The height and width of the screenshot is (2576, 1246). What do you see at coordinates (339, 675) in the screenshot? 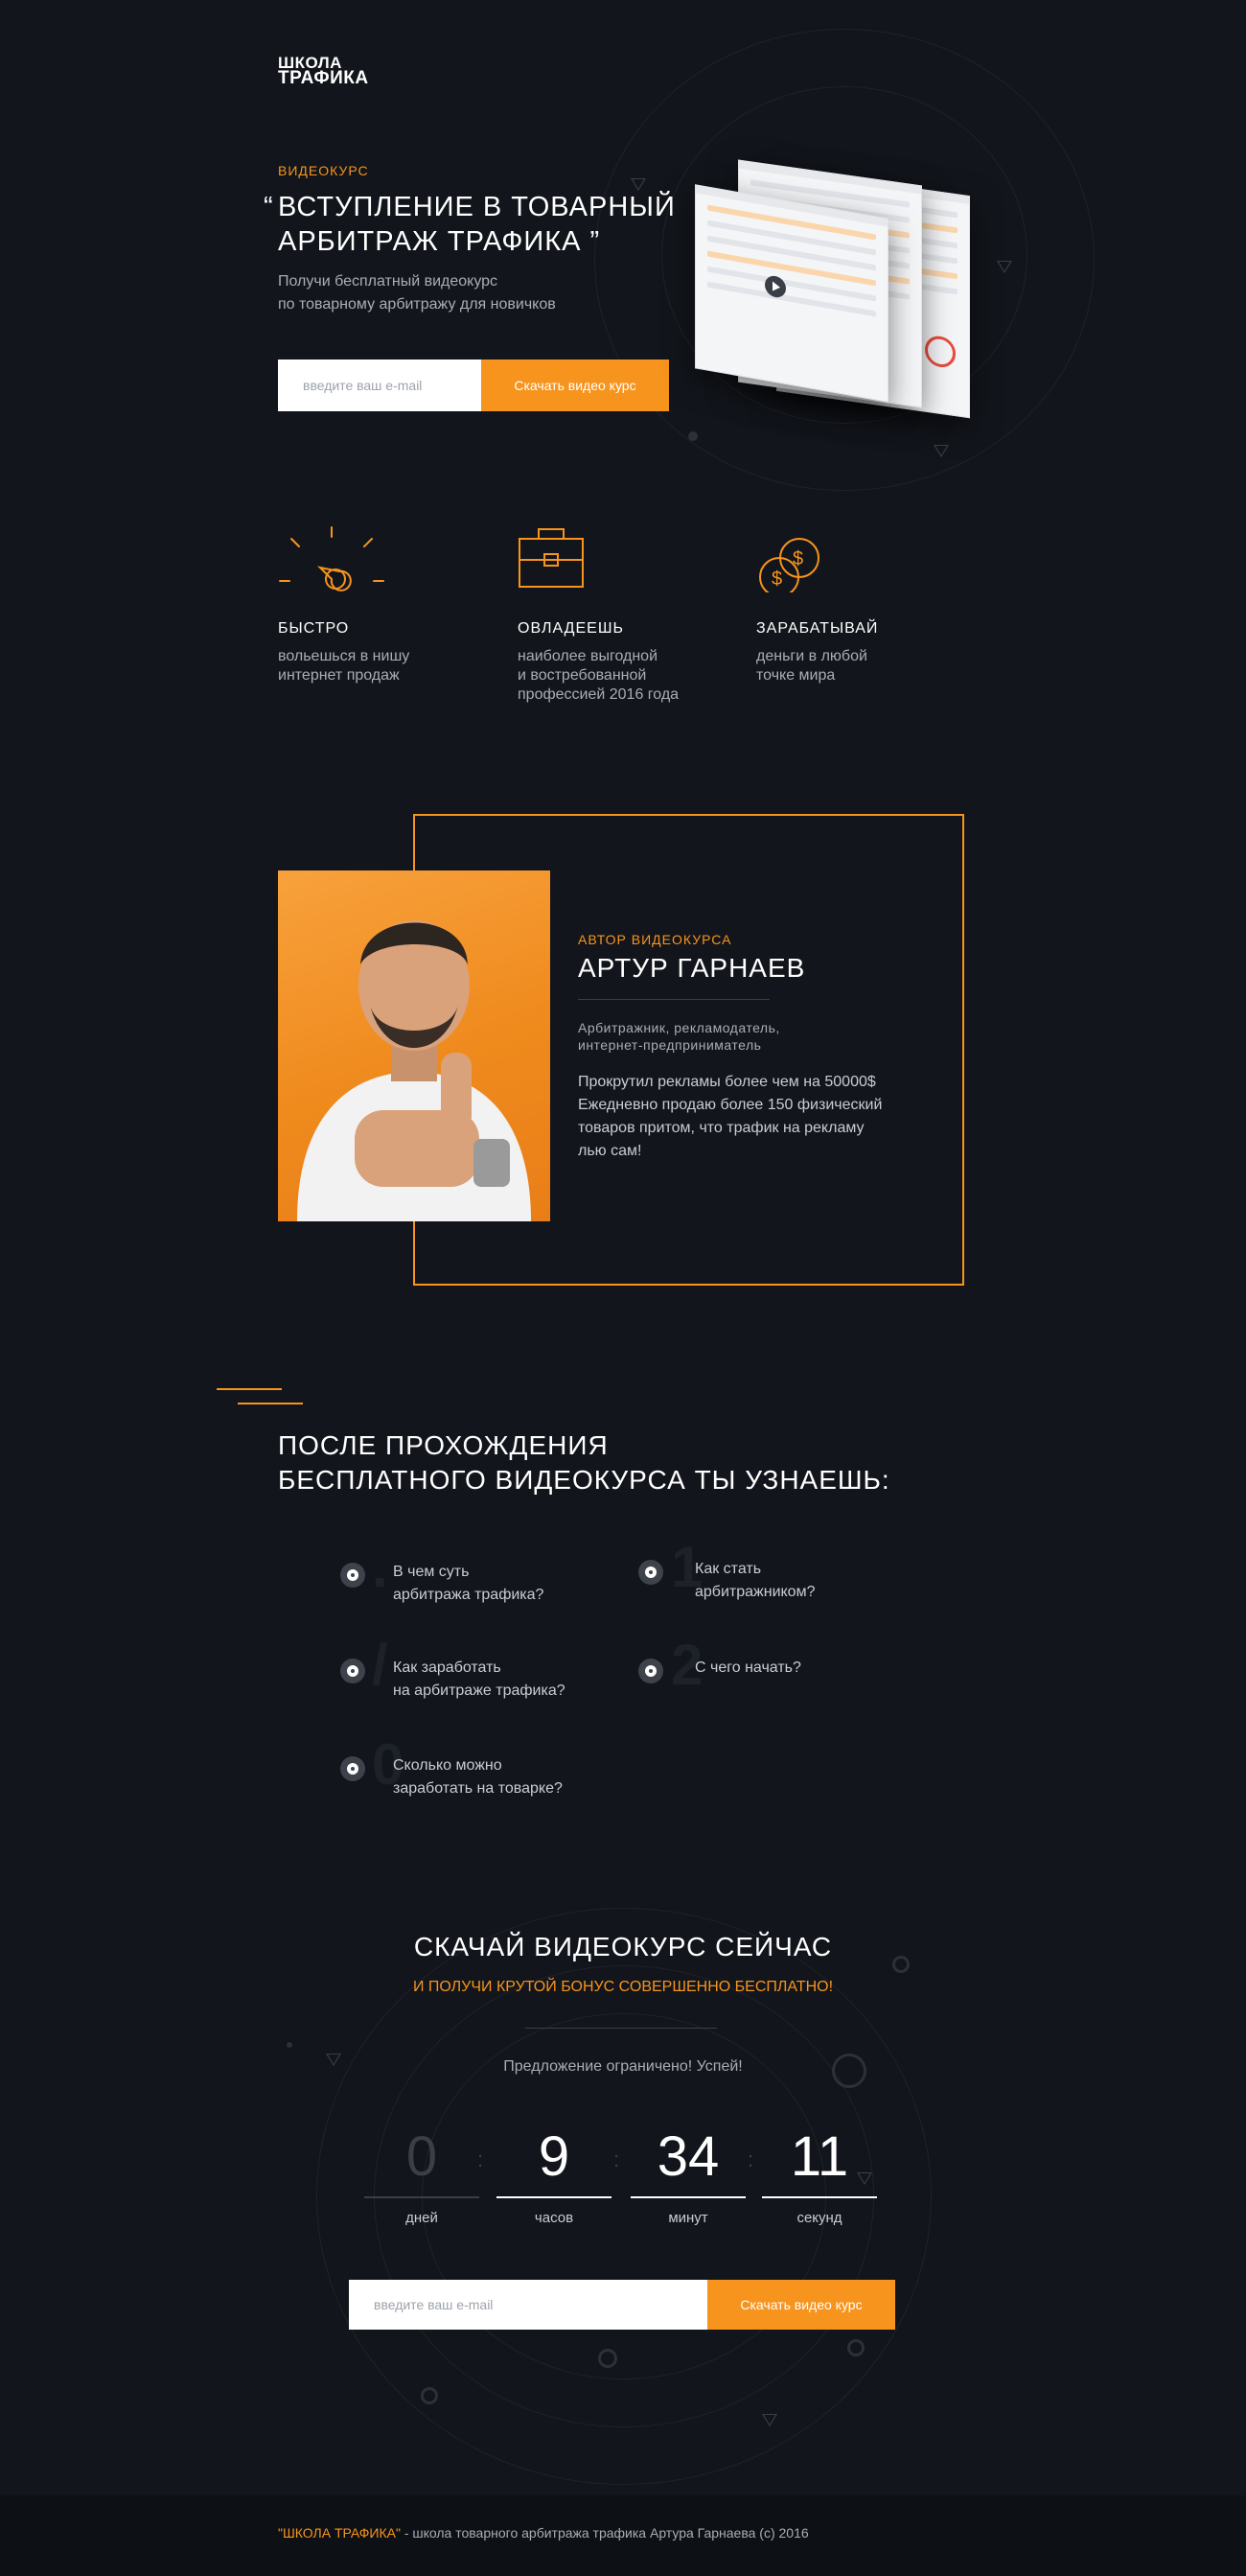
I see `feature-line: интернет продаж` at bounding box center [339, 675].